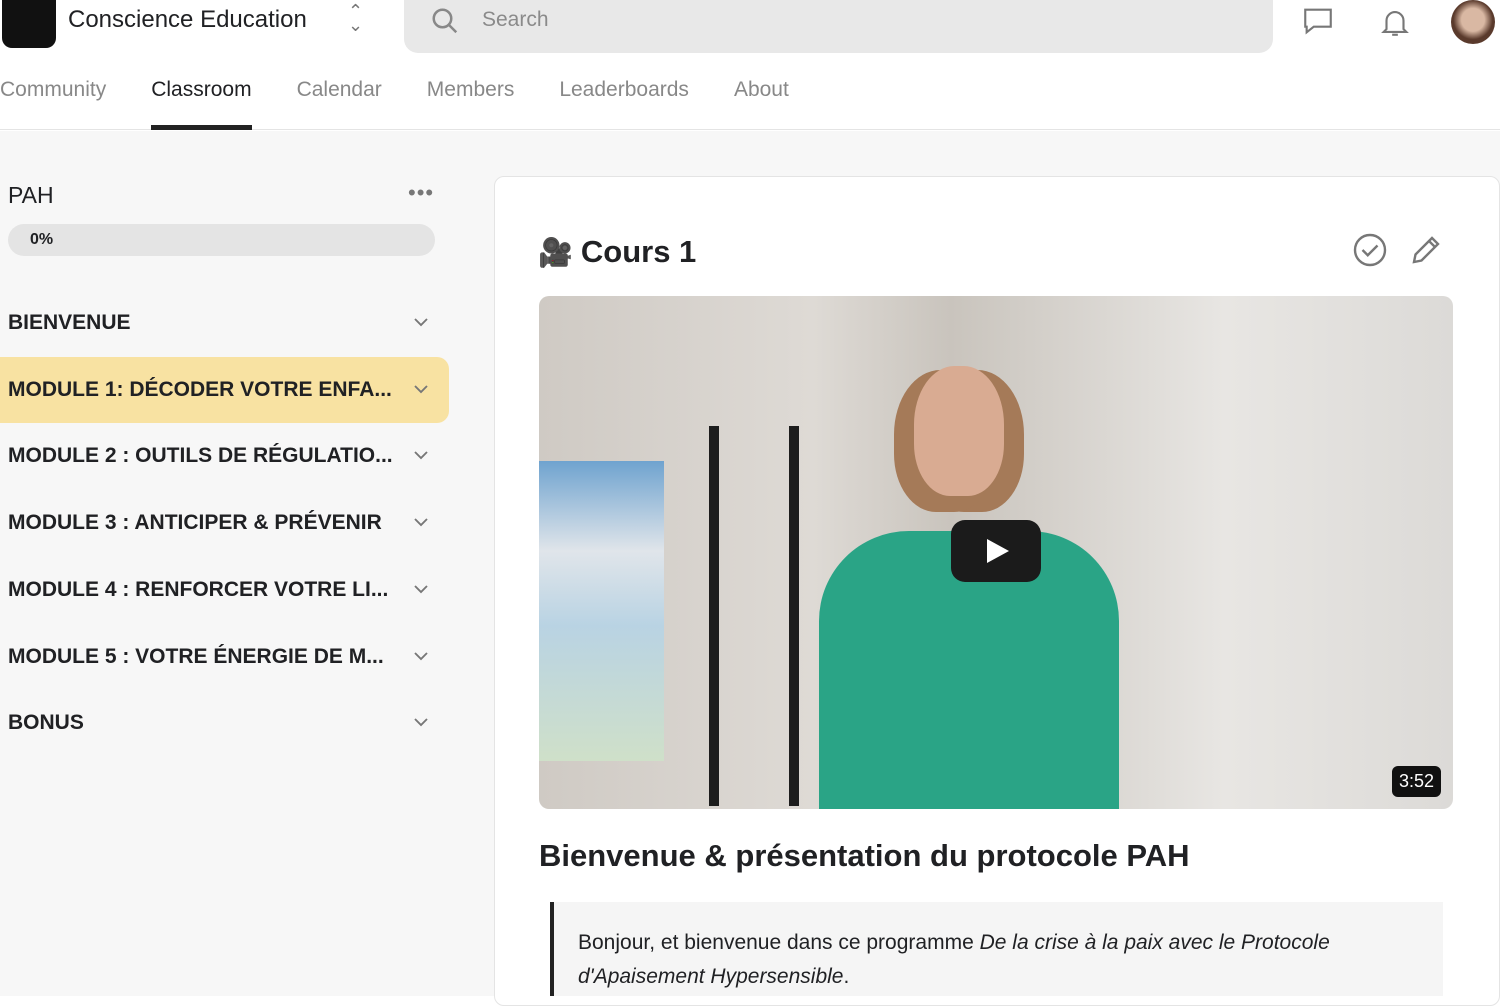 The height and width of the screenshot is (1006, 1500). I want to click on mark-complete-icon, so click(1370, 250).